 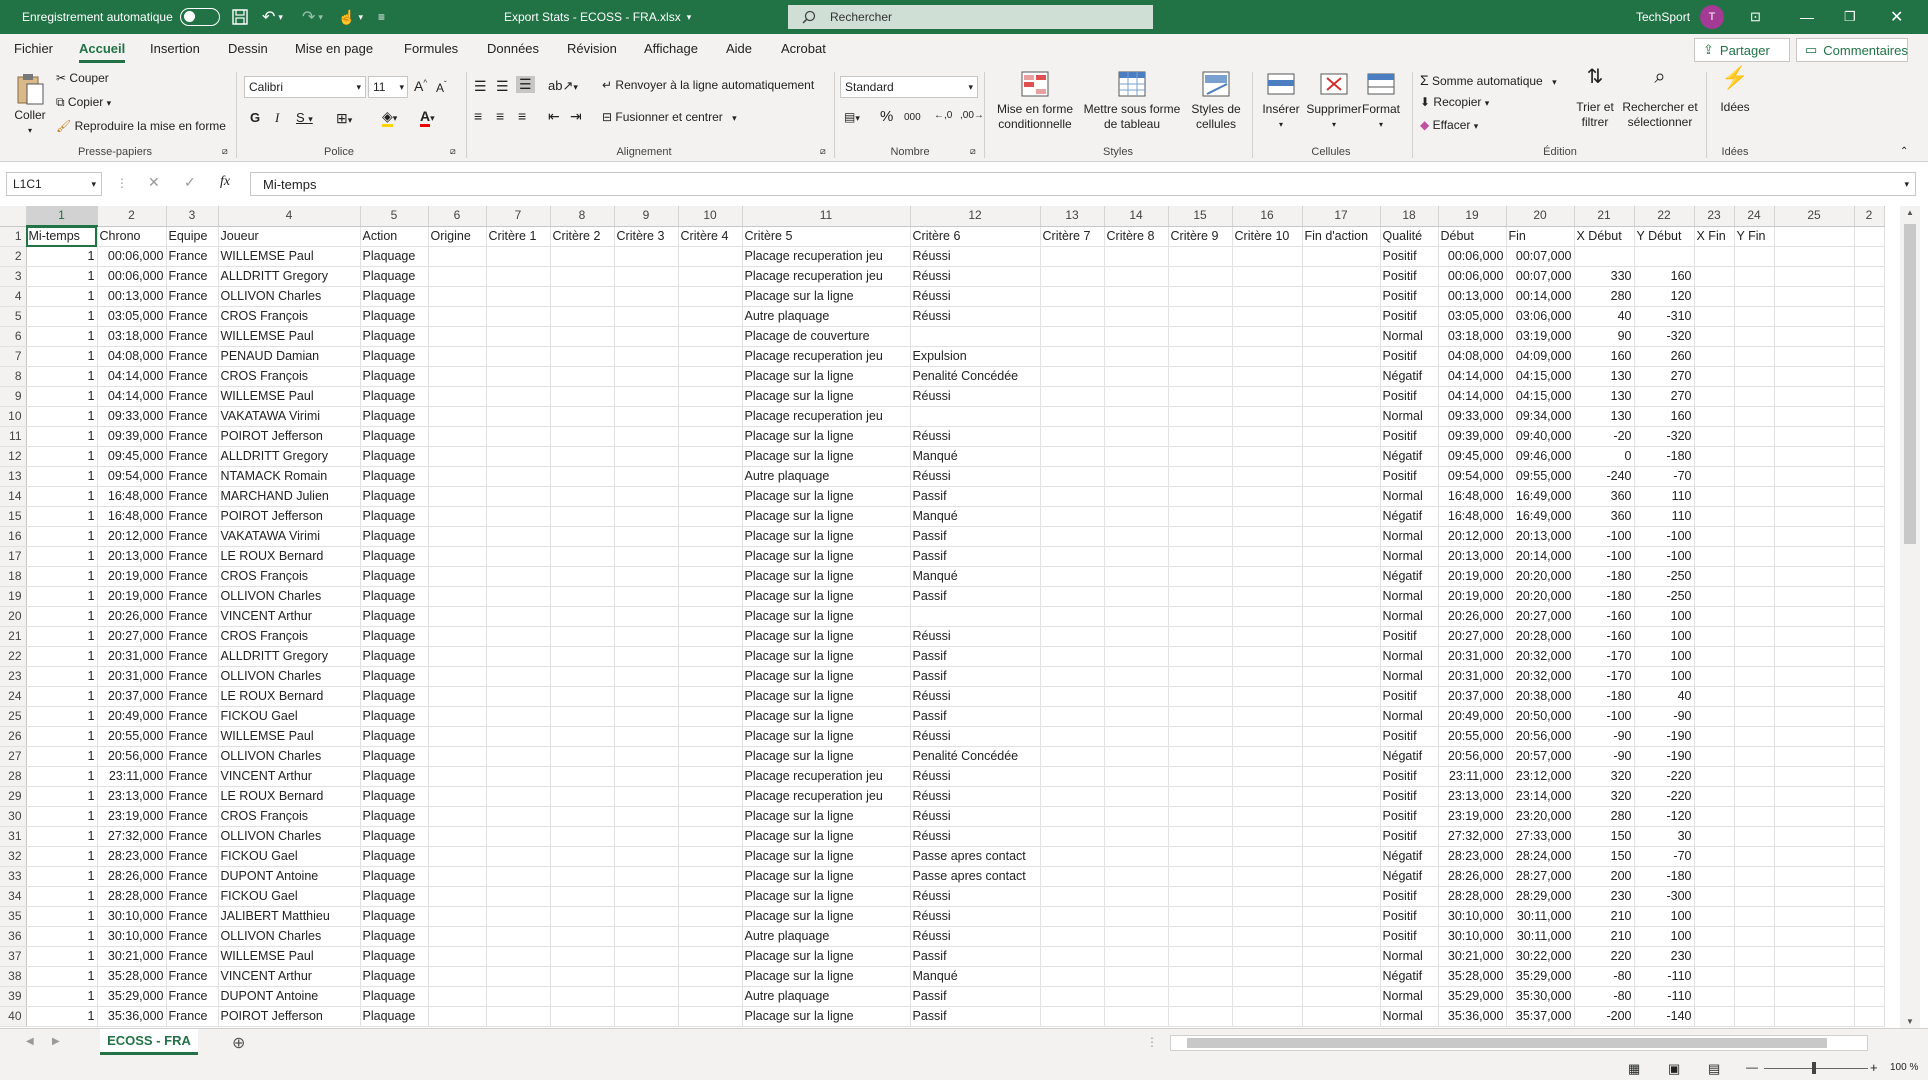 I want to click on cell: ALLDRITT Gregory, so click(x=289, y=656).